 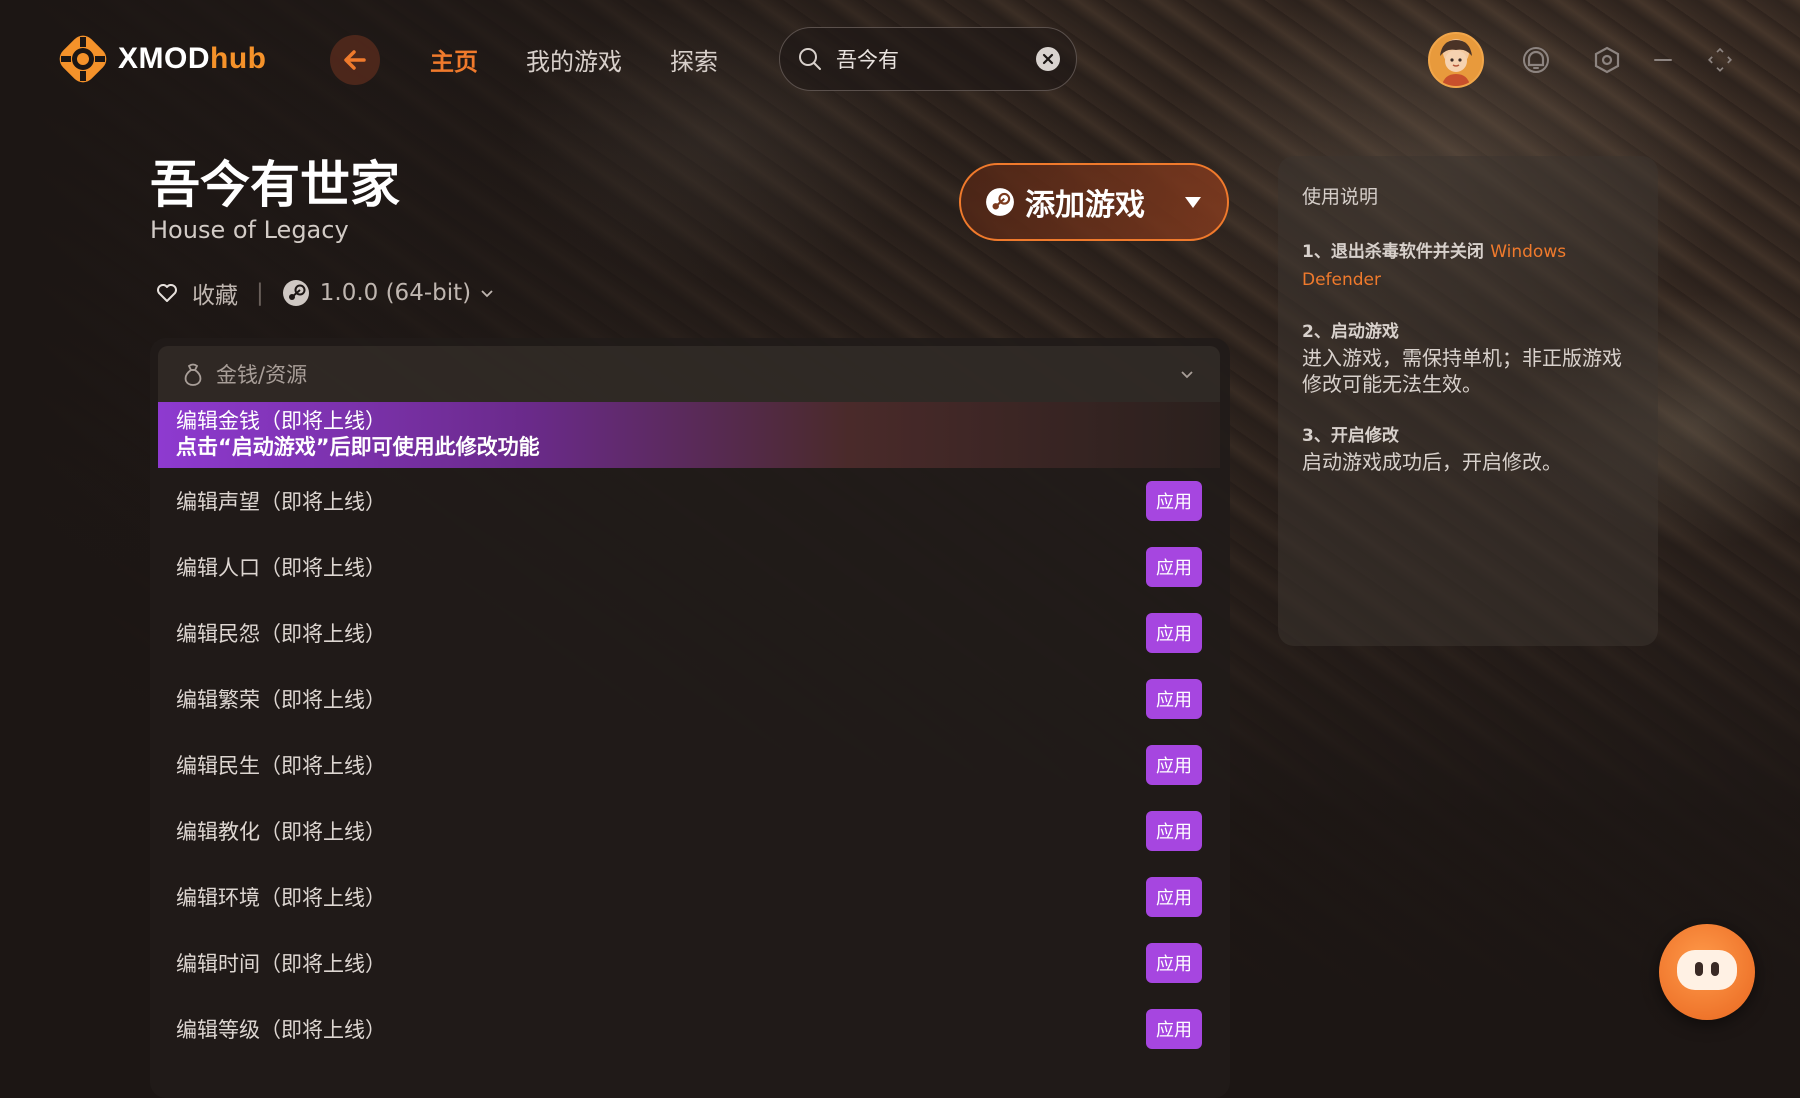 I want to click on top-bar: XMODhub 主页 我的游戏 探索 吾今有, so click(x=900, y=60).